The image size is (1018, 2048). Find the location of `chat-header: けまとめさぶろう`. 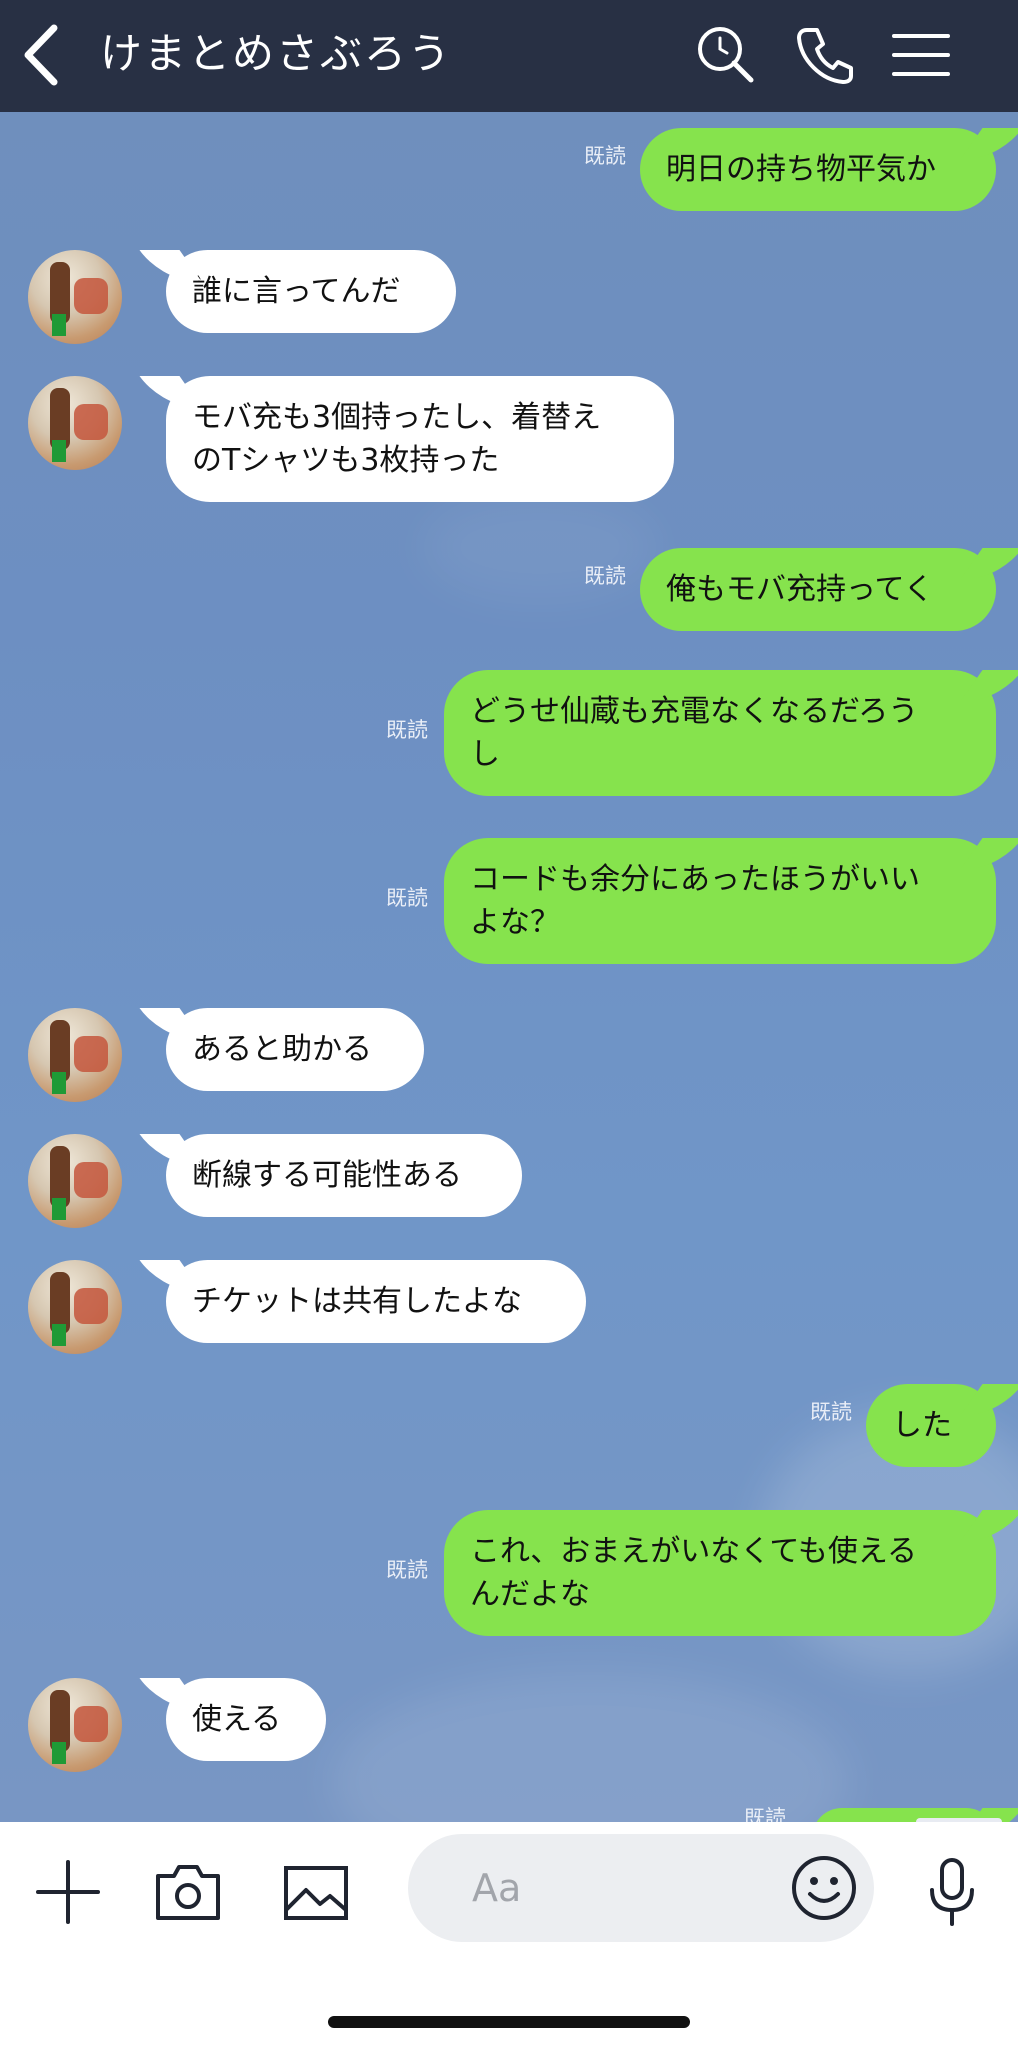

chat-header: けまとめさぶろう is located at coordinates (509, 56).